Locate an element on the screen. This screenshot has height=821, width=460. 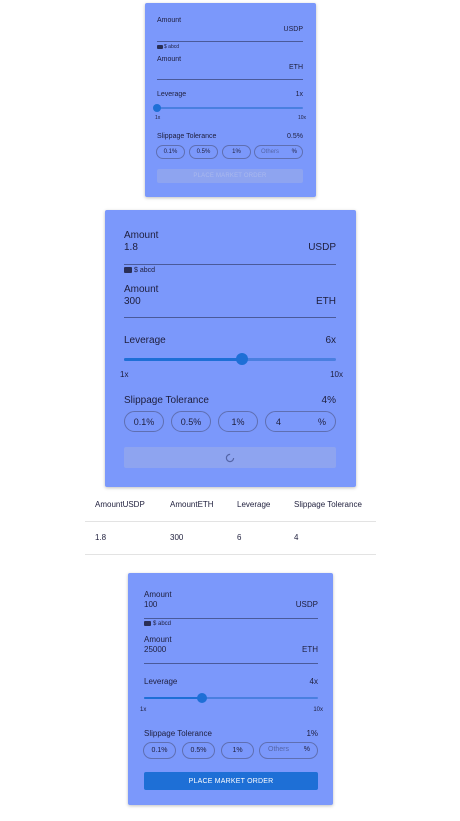
slippage-others-input: 4 % is located at coordinates (300, 421).